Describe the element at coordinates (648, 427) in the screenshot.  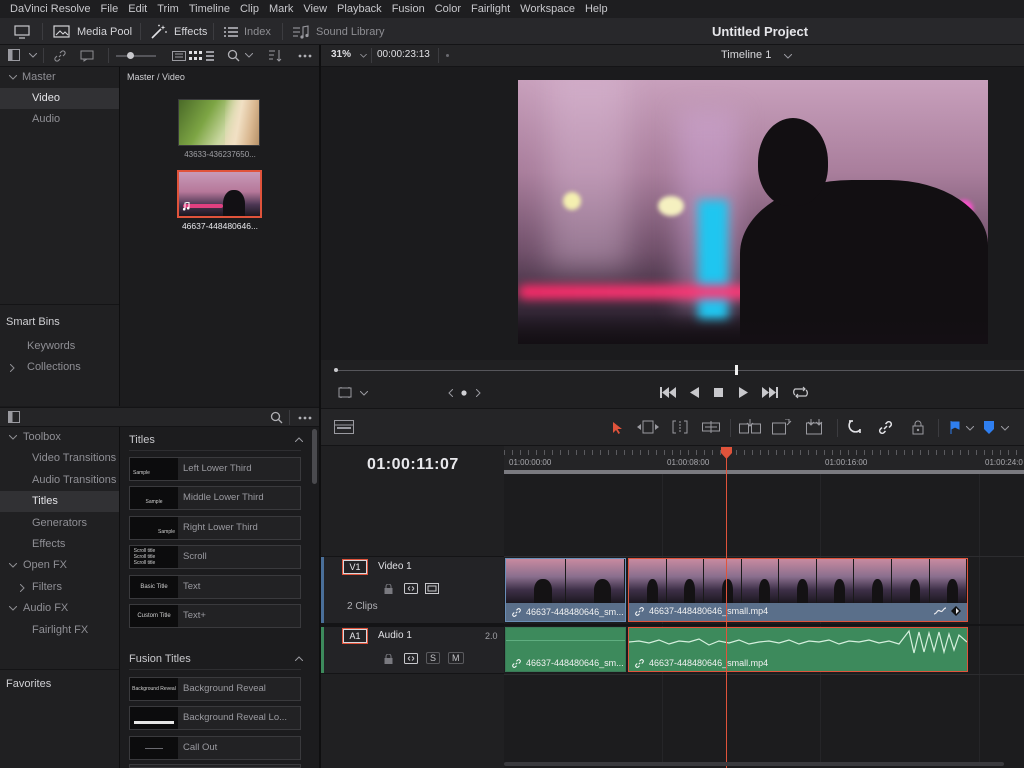
I see `trim-tool-icon` at that location.